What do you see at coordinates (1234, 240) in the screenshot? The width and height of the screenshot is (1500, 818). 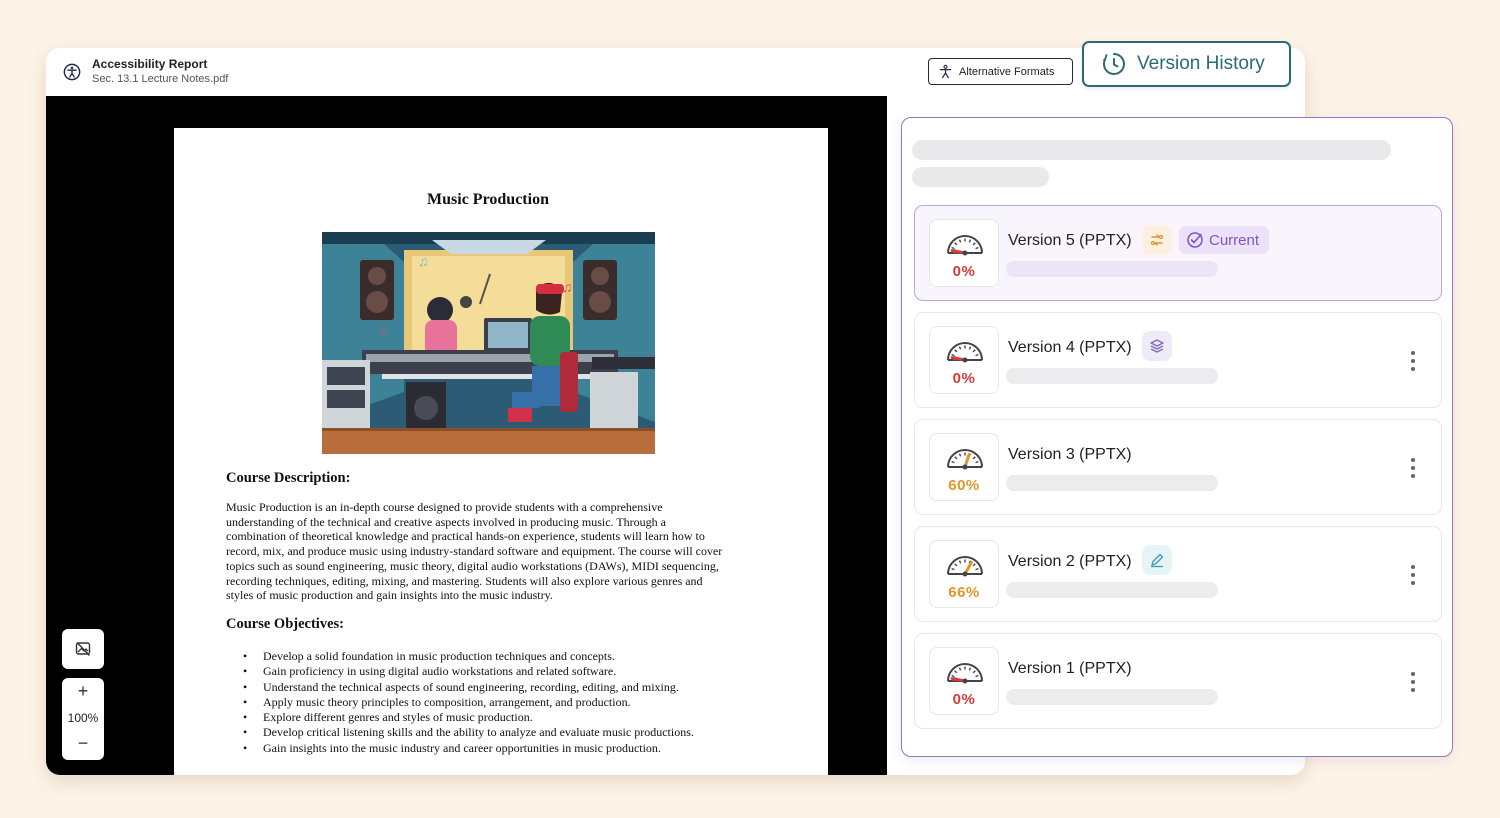 I see `current-badge-label: Current` at bounding box center [1234, 240].